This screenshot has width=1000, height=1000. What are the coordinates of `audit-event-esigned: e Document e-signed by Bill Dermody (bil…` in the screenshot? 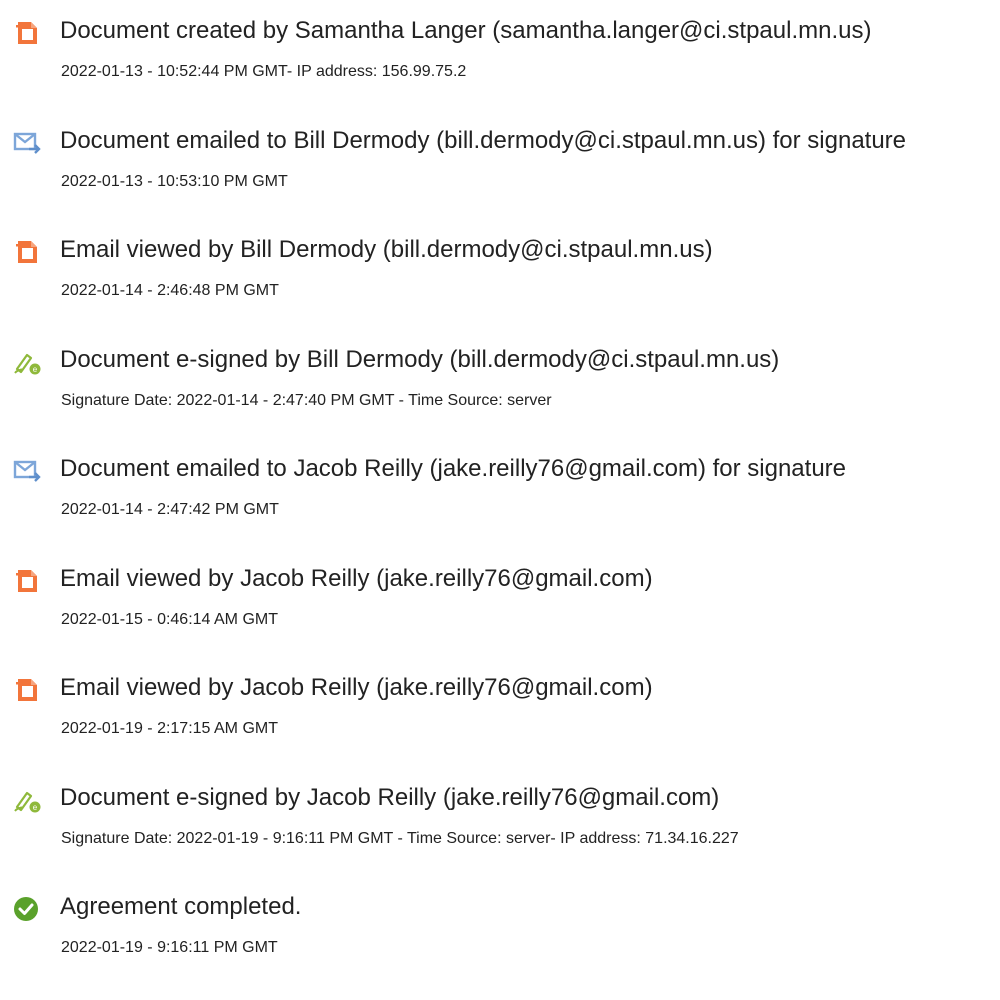 It's located at (502, 398).